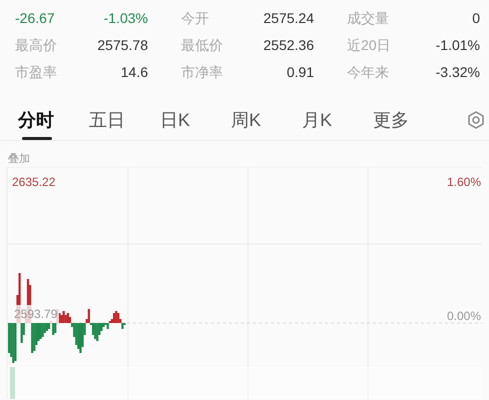 Image resolution: width=489 pixels, height=400 pixels. I want to click on period-tab: 更多, so click(406, 120).